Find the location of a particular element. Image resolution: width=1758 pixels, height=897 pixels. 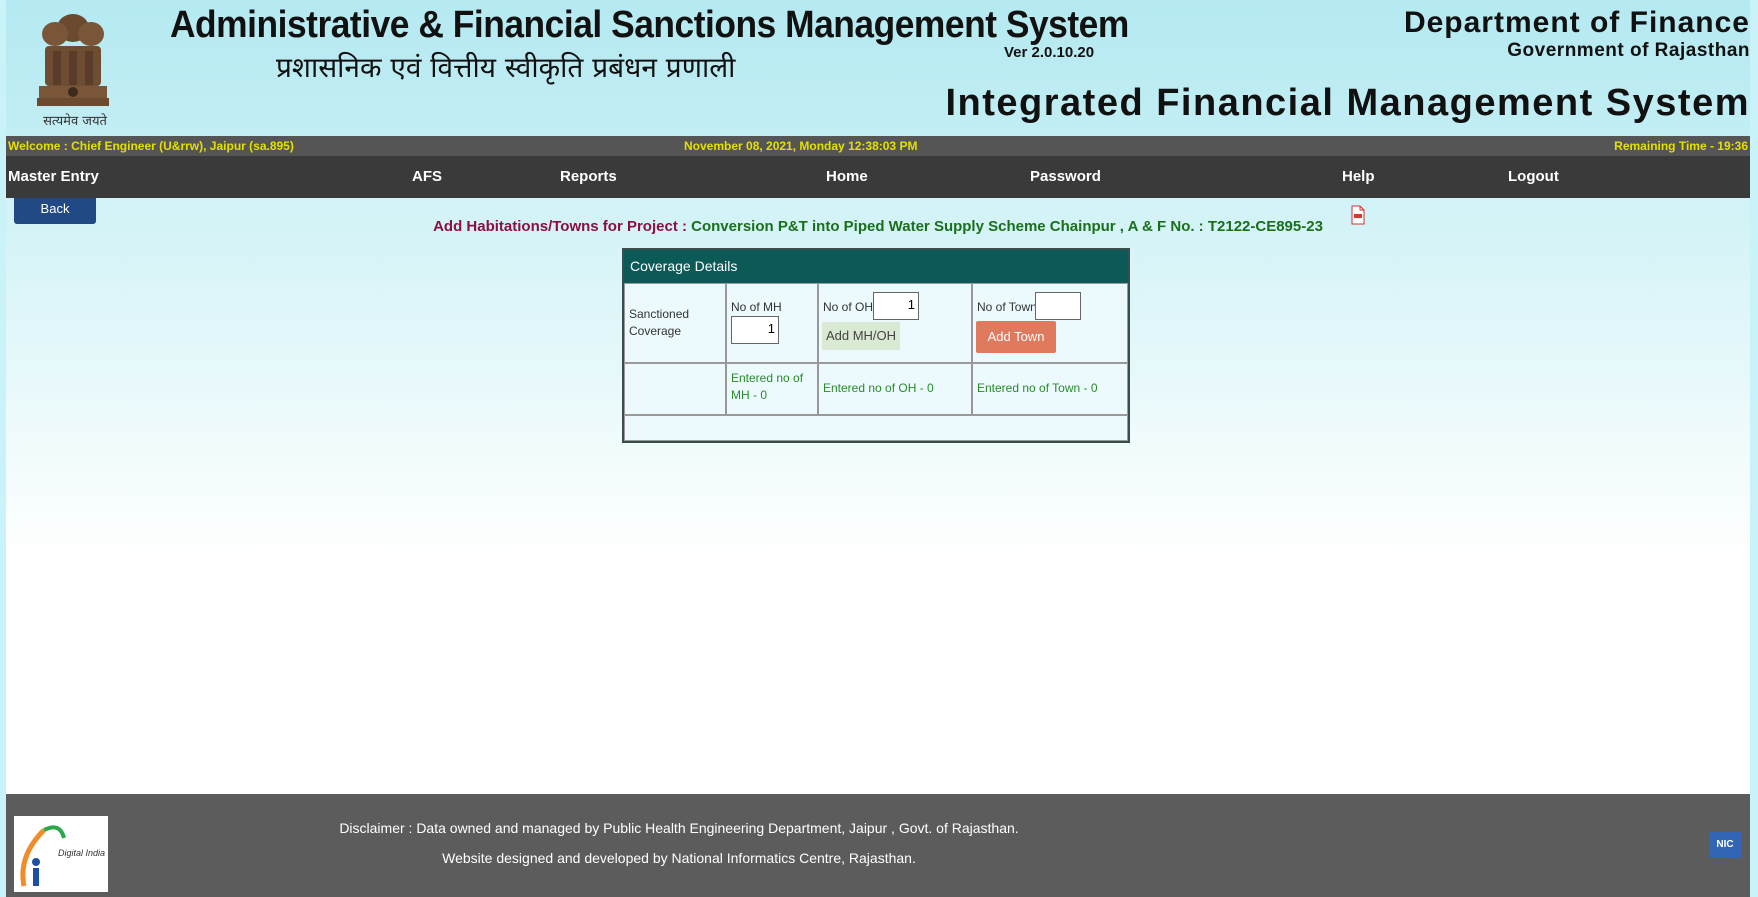

menu-afs: AFS is located at coordinates (427, 176).